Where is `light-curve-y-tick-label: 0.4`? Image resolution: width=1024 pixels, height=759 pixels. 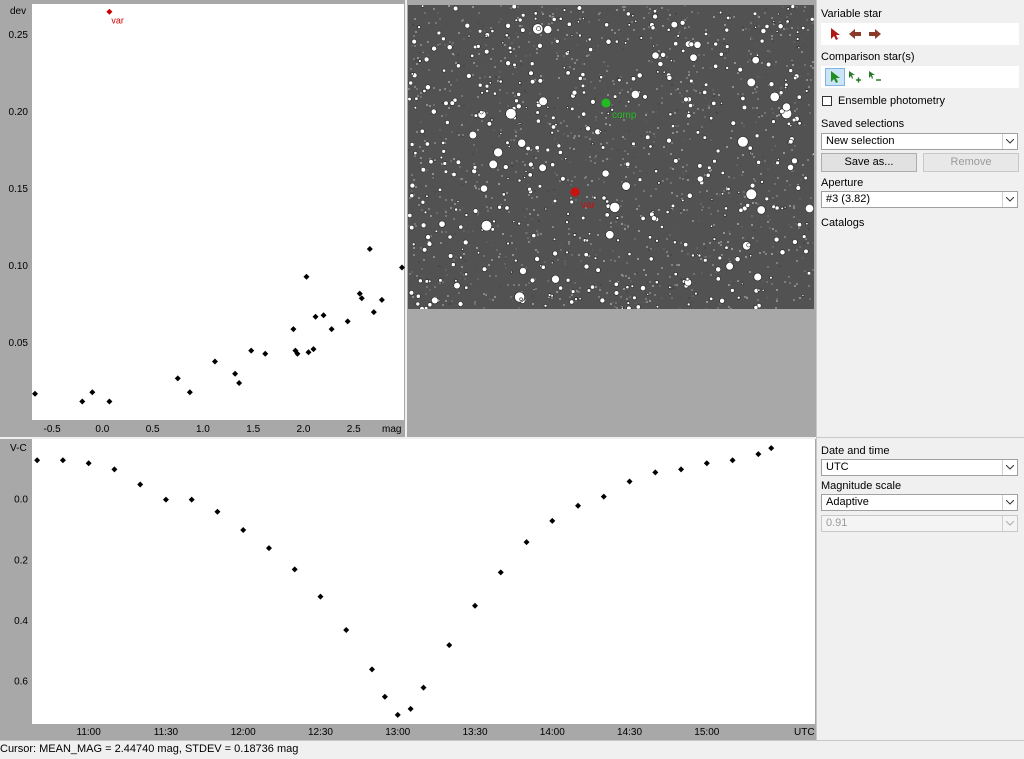 light-curve-y-tick-label: 0.4 is located at coordinates (21, 621).